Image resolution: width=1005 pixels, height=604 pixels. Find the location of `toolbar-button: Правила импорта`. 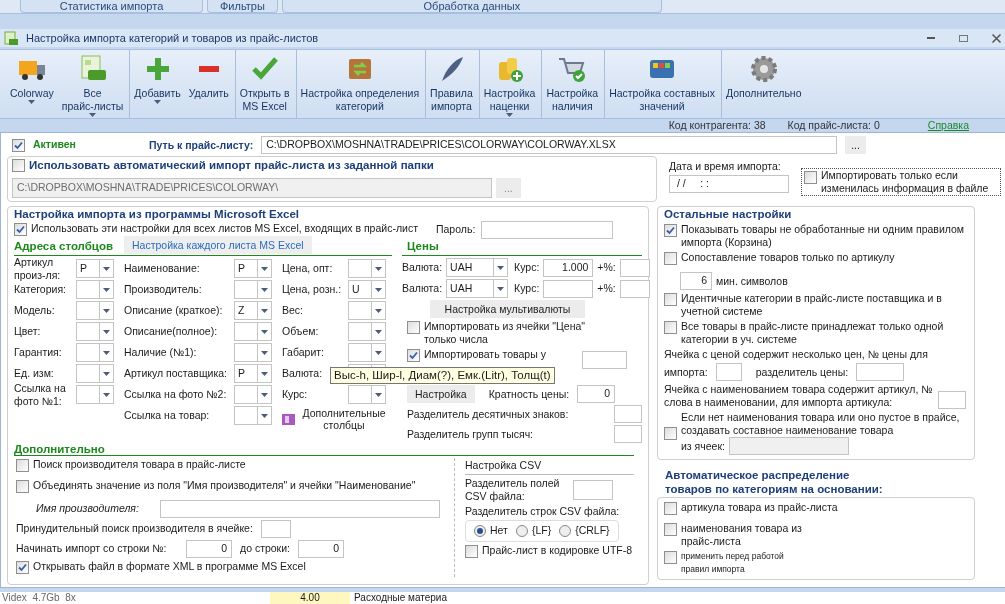

toolbar-button: Правила импорта is located at coordinates (451, 84).